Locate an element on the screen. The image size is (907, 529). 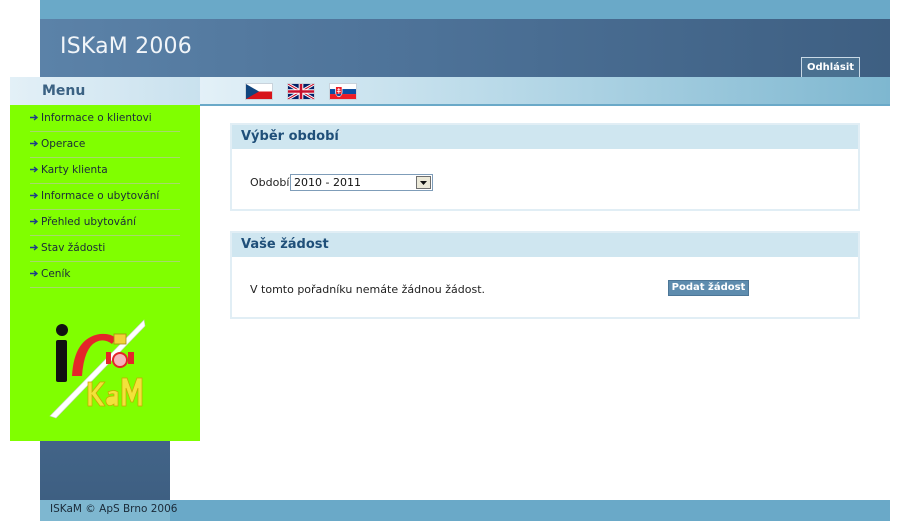
period-select: 2010 - 2011 is located at coordinates (361, 182).